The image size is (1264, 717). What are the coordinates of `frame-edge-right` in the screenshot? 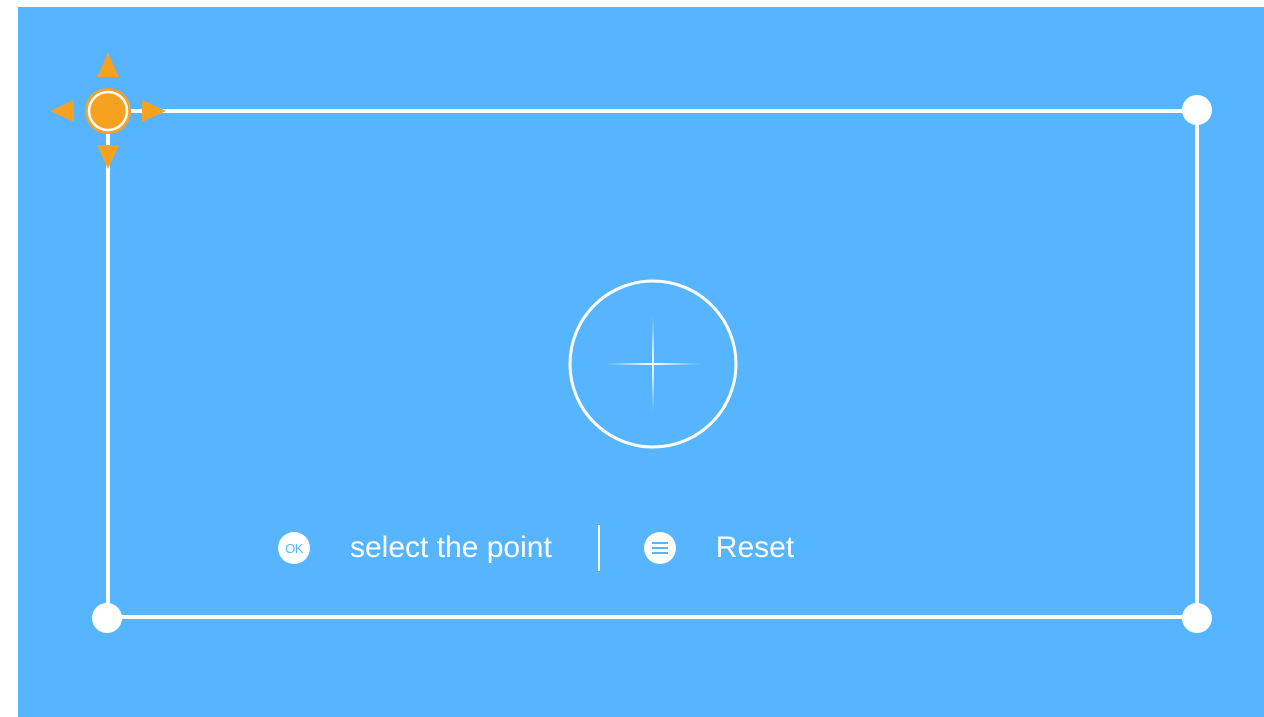 It's located at (1197, 364).